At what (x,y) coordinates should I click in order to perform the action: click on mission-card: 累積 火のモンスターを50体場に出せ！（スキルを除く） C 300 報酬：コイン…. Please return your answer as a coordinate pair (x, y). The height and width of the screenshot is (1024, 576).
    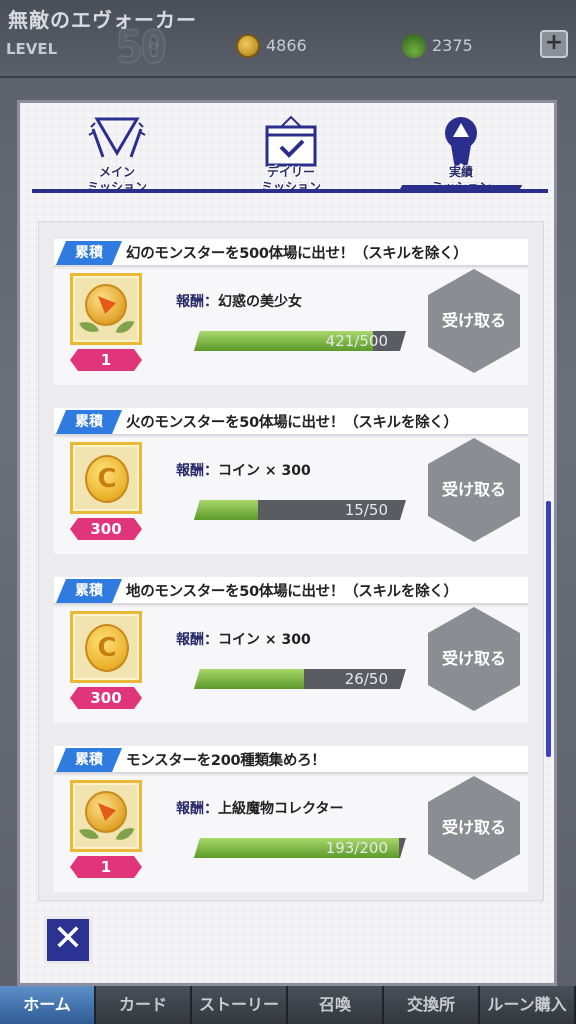
    Looking at the image, I should click on (291, 483).